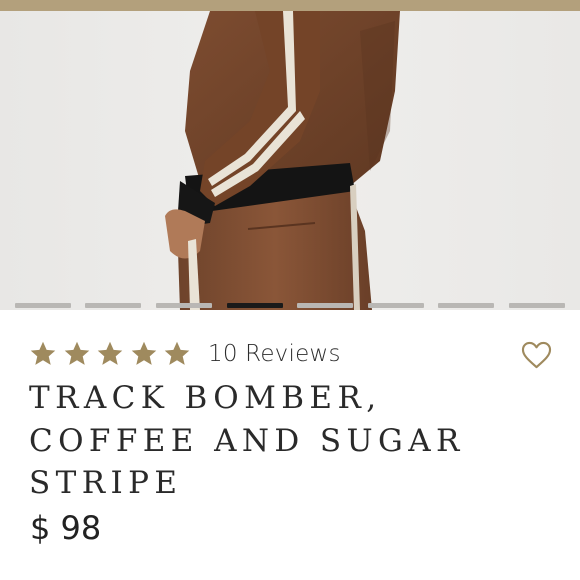  I want to click on star-rating, so click(113, 354).